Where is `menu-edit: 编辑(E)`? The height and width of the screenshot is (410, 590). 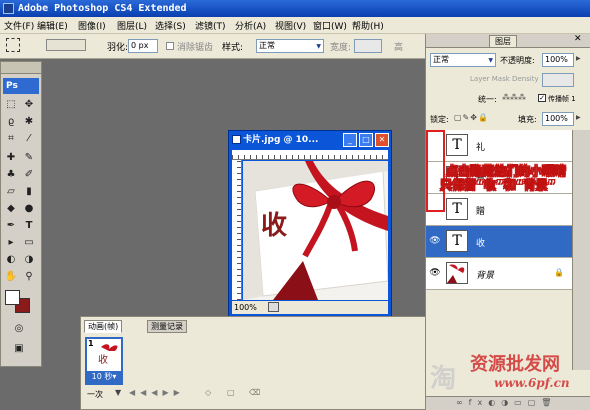
menu-edit: 编辑(E) is located at coordinates (52, 25).